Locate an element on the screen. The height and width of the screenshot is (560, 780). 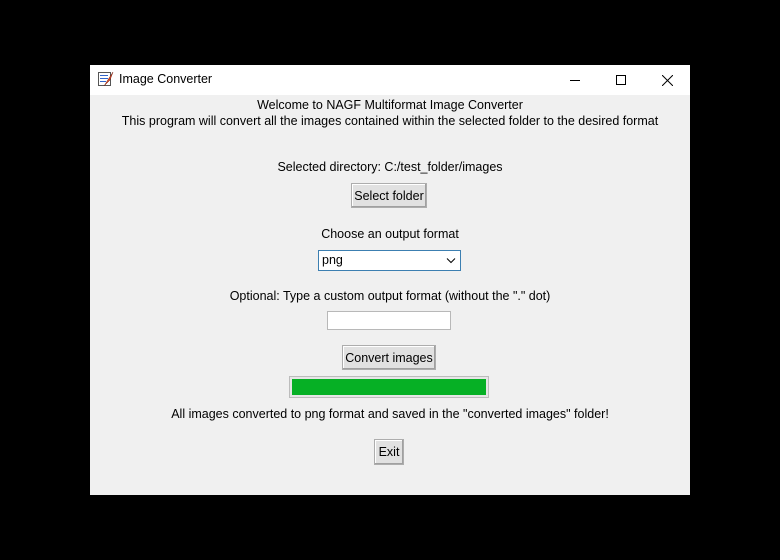
output-format-label: Choose an output format is located at coordinates (390, 234).